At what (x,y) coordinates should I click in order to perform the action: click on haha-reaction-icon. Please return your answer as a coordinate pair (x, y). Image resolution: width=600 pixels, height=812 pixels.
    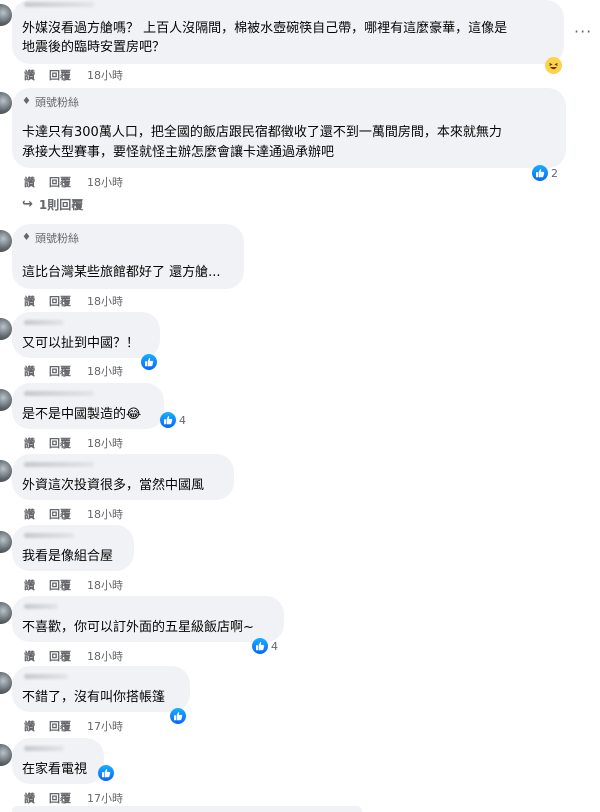
    Looking at the image, I should click on (553, 65).